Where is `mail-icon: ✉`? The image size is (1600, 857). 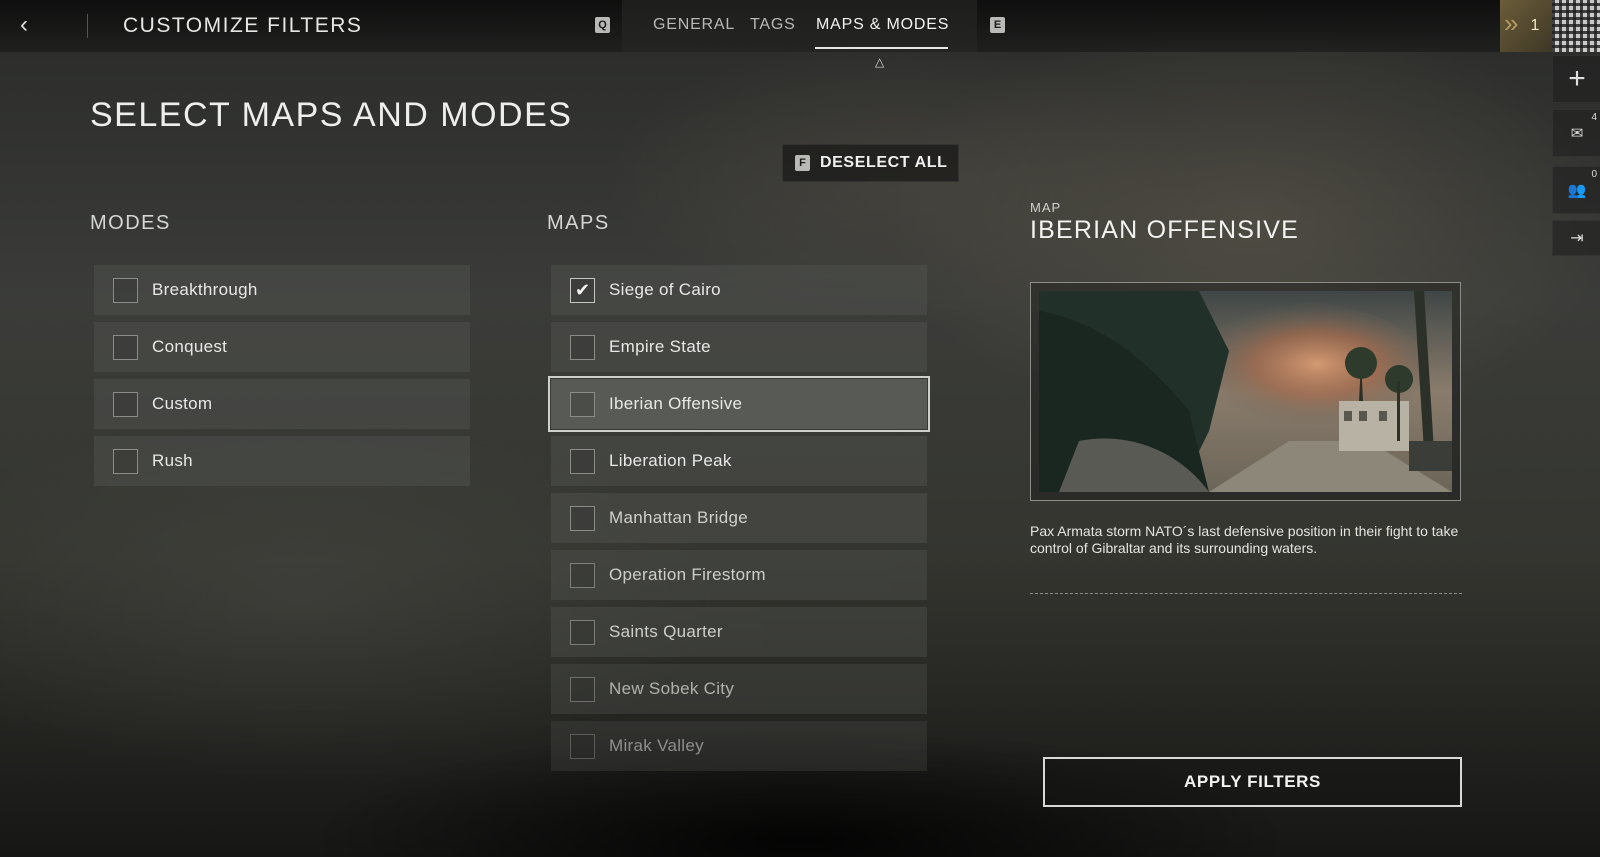 mail-icon: ✉ is located at coordinates (1577, 133).